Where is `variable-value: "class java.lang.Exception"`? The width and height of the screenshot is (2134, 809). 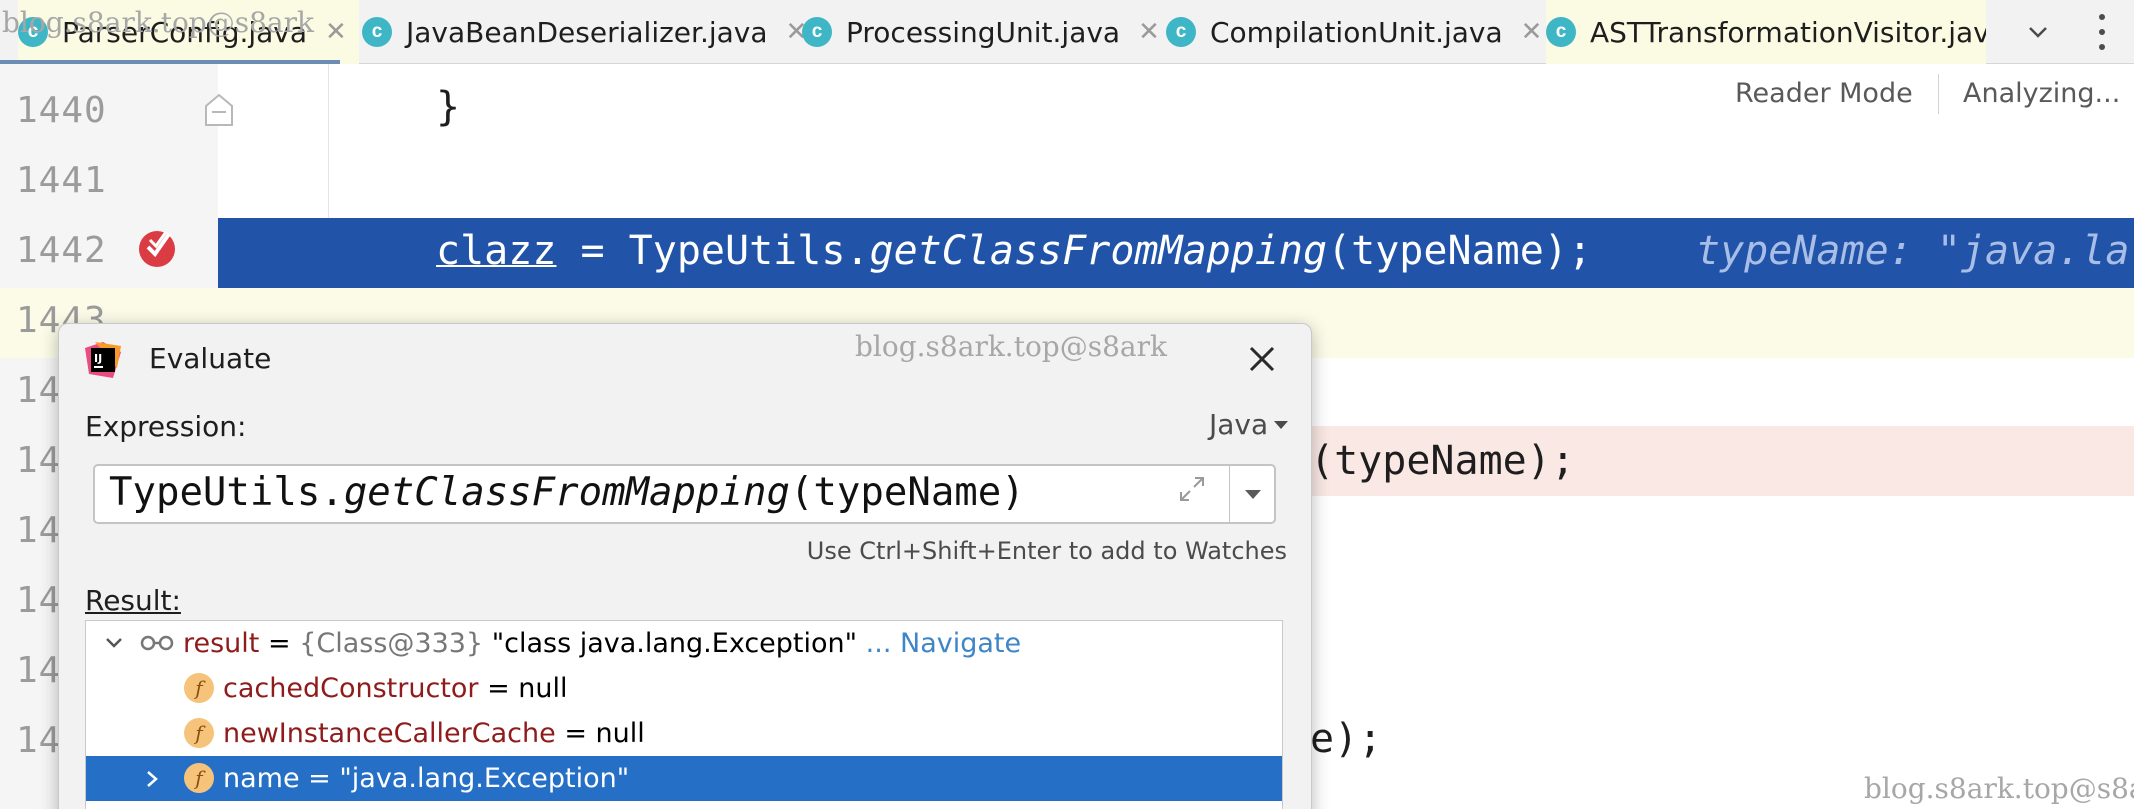
variable-value: "class java.lang.Exception" is located at coordinates (670, 643).